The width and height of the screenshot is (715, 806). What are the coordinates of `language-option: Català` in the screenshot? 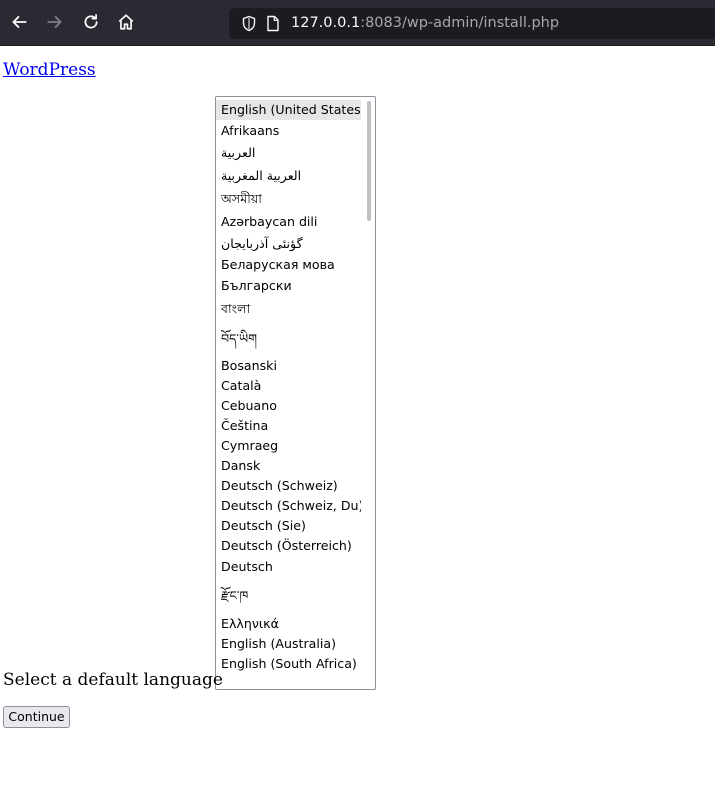 It's located at (288, 386).